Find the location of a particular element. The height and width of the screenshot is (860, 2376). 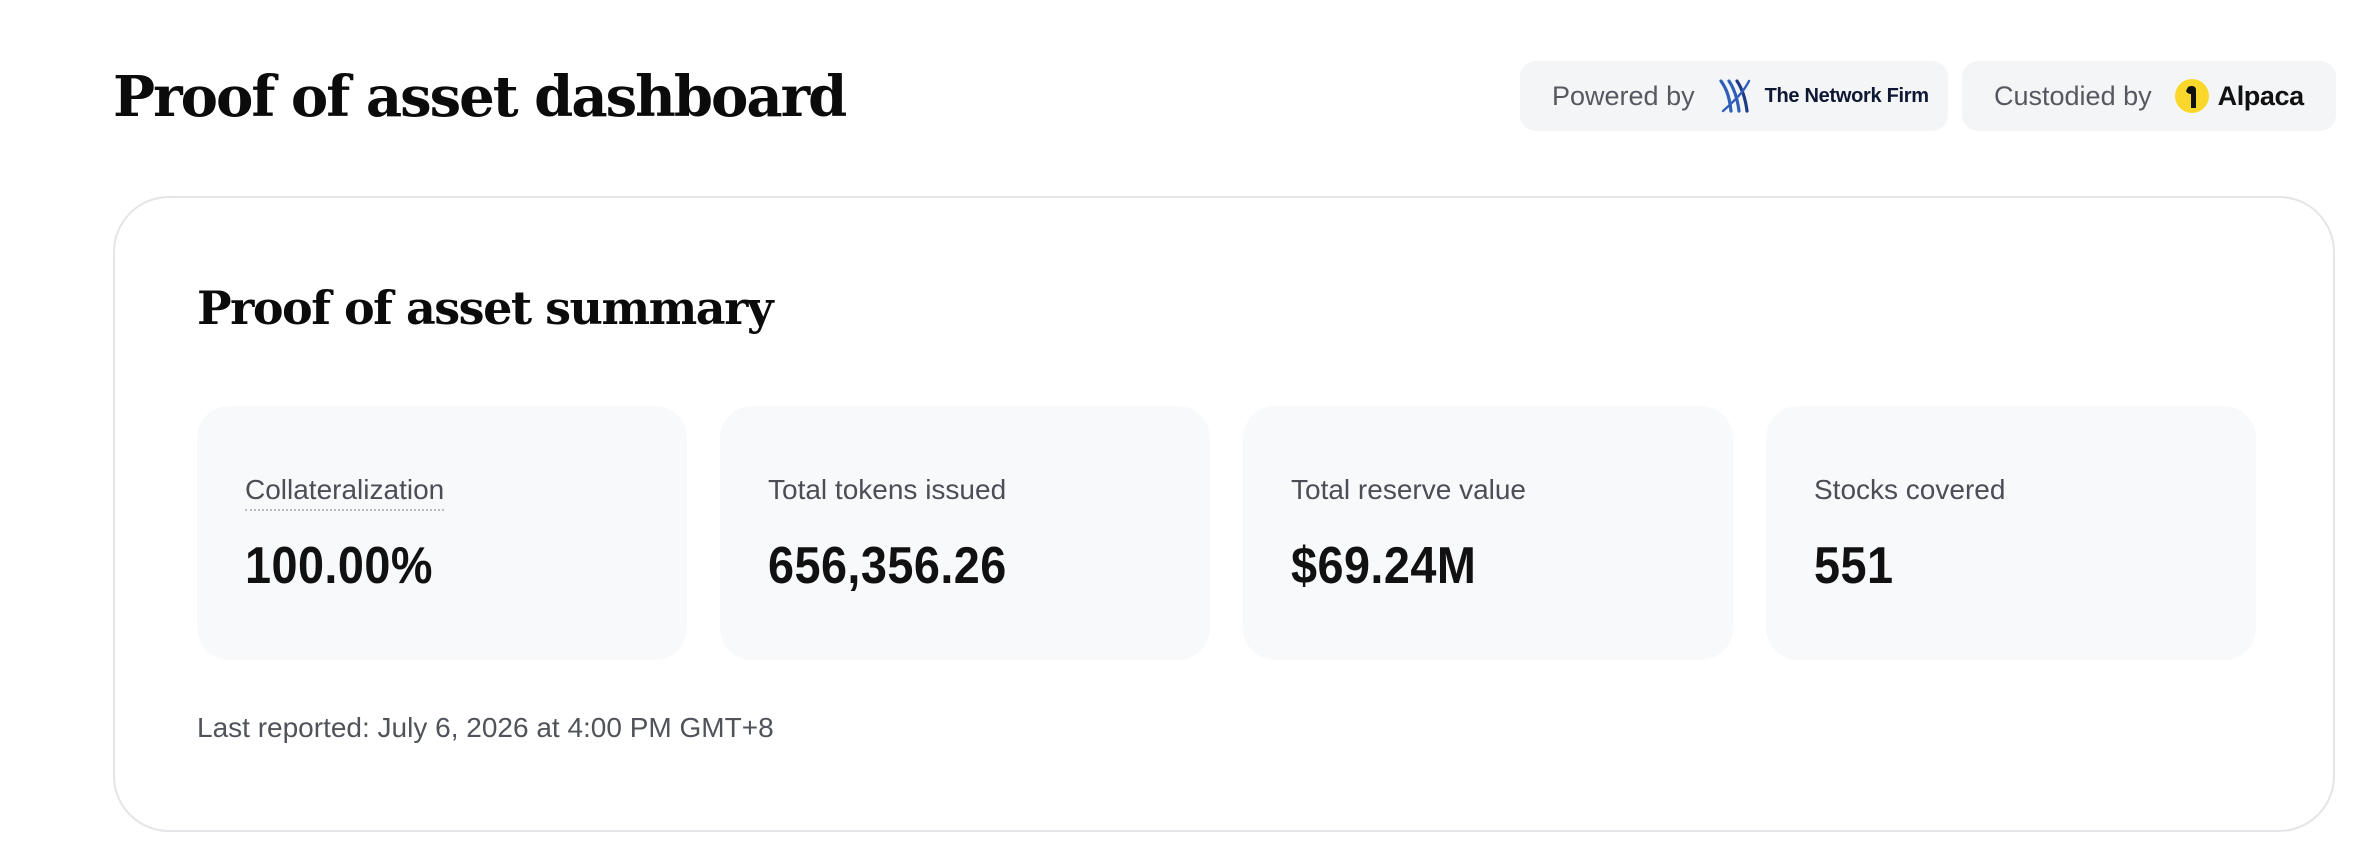

collateralization-value: 100.00% is located at coordinates (339, 566).